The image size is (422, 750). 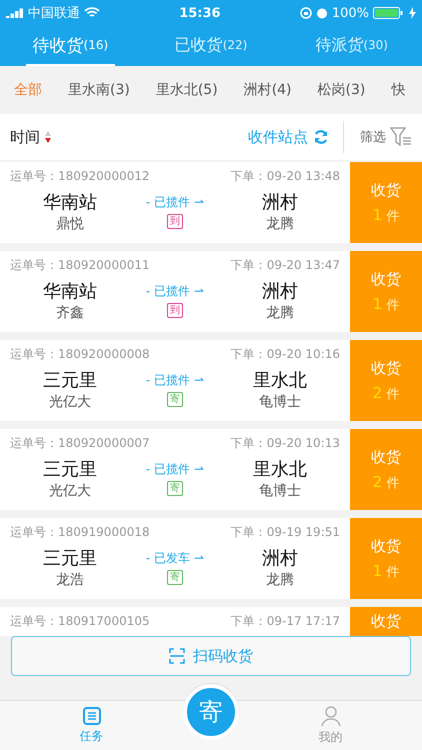 I want to click on order-card: 运单号：180917000105 下单：09-17 17:17, so click(x=175, y=621).